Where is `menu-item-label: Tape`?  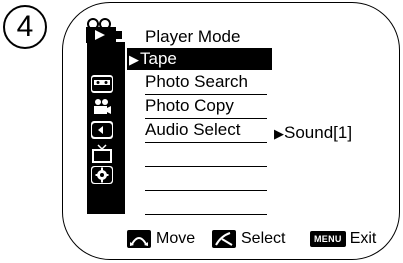 menu-item-label: Tape is located at coordinates (158, 58).